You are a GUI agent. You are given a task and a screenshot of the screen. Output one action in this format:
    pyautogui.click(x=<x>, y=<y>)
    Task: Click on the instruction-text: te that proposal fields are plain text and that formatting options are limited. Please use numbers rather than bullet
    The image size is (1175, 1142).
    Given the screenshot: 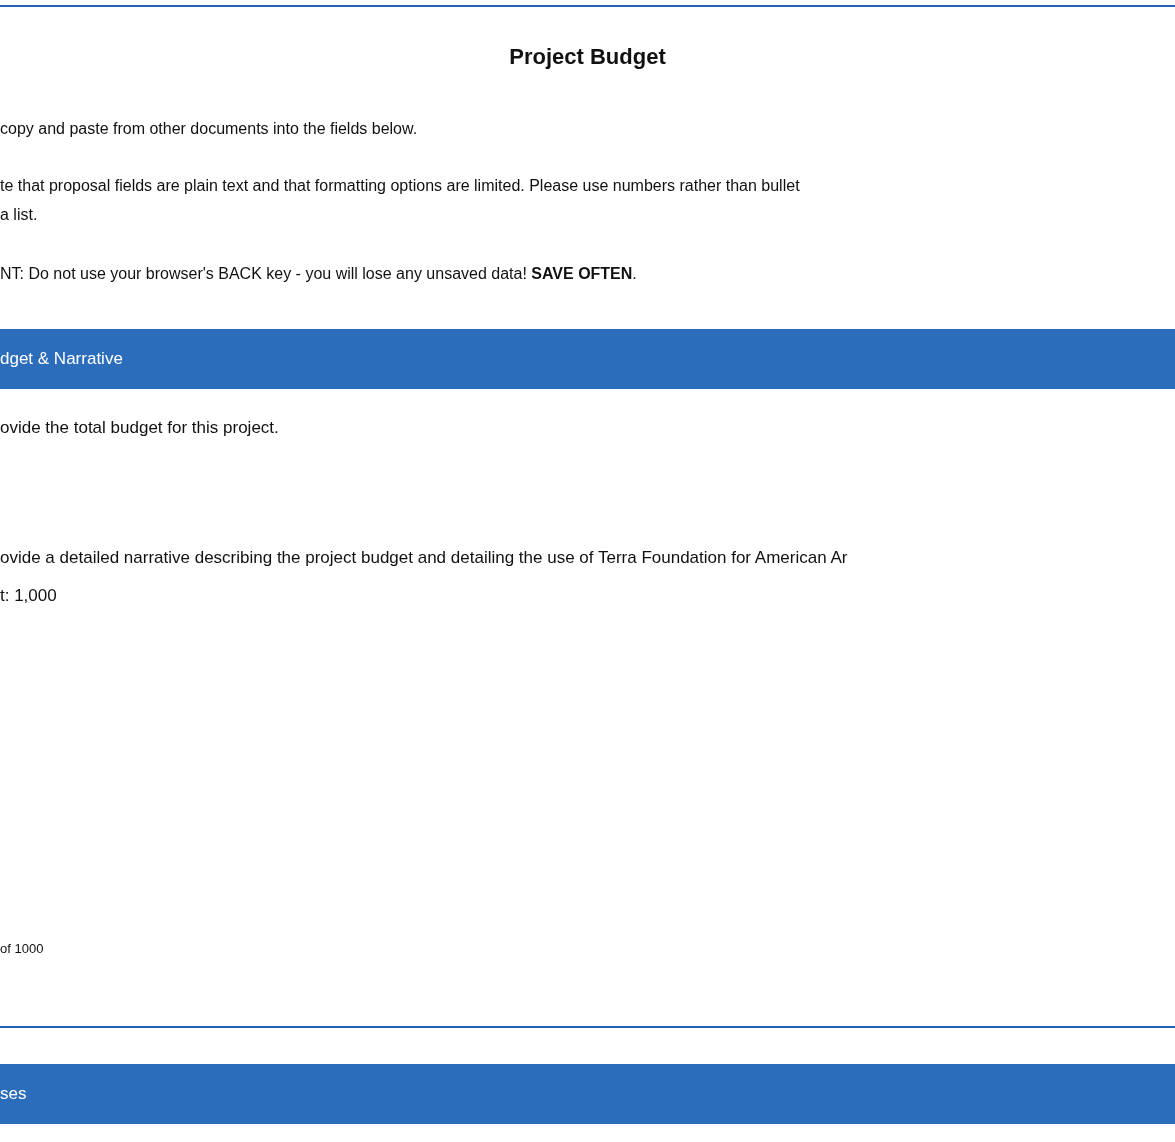 What is the action you would take?
    pyautogui.click(x=400, y=186)
    